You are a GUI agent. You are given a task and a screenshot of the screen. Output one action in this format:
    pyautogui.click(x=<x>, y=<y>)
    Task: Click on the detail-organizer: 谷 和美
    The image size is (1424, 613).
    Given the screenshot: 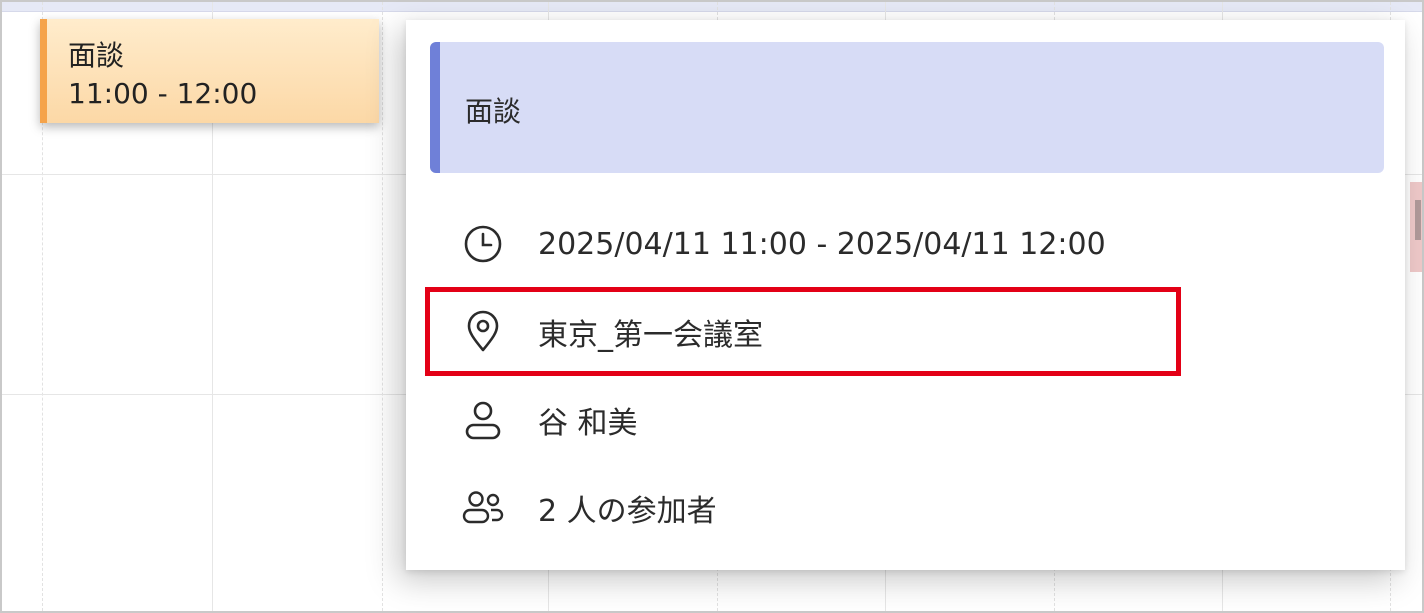 What is the action you would take?
    pyautogui.click(x=549, y=420)
    